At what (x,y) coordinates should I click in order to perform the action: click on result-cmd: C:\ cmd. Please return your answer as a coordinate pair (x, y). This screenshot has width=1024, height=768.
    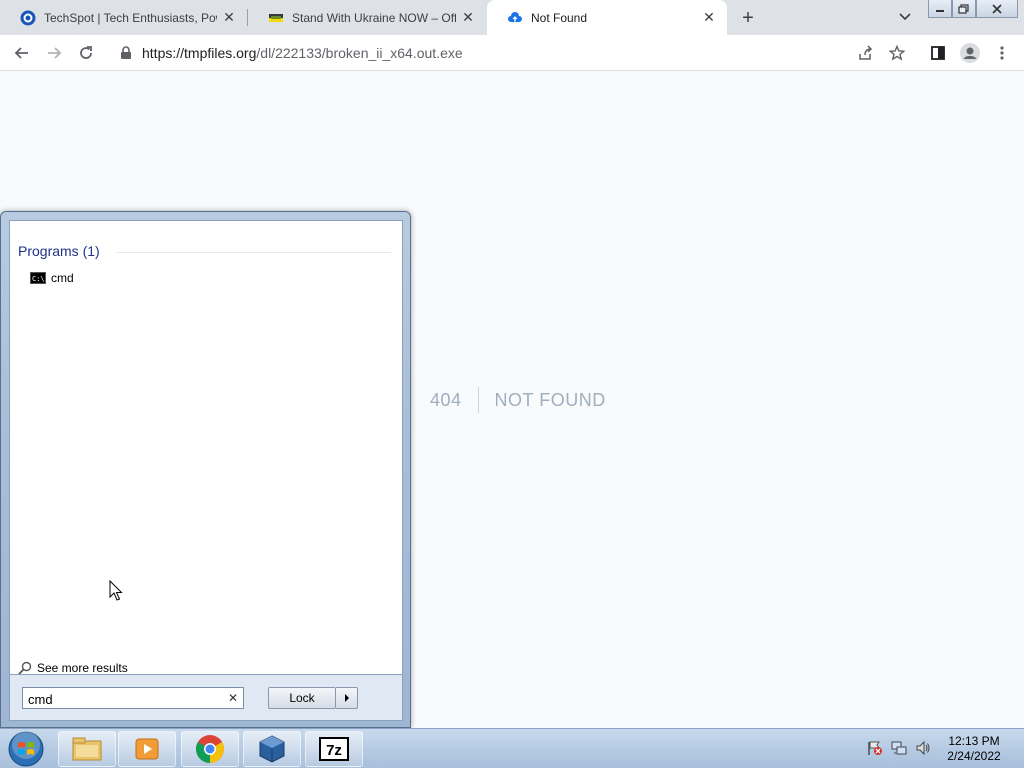
    Looking at the image, I should click on (130, 278).